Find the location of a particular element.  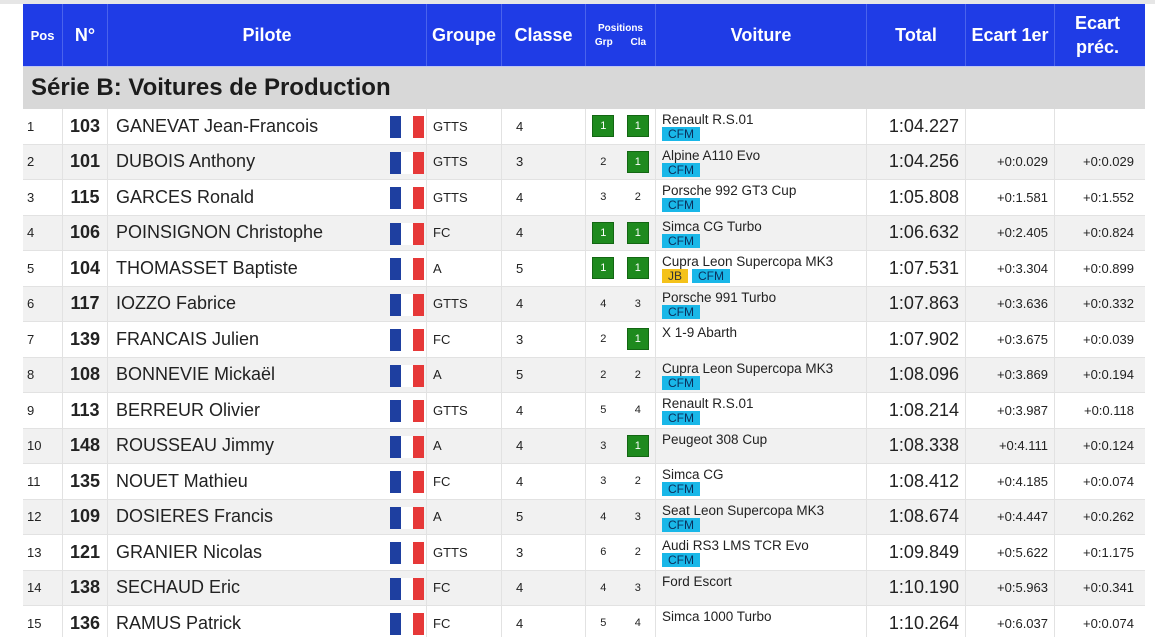

cell-num: 101 is located at coordinates (85, 161).